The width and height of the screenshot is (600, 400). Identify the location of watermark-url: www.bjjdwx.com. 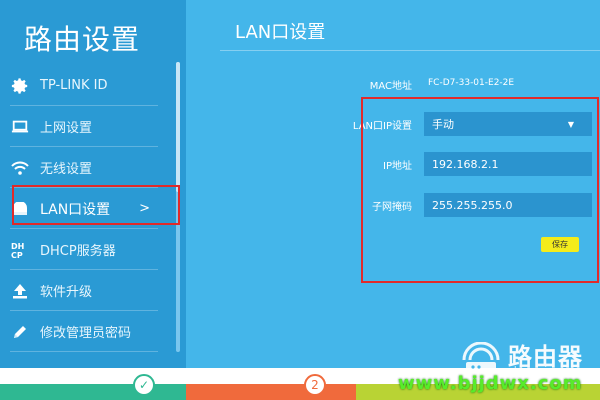
(490, 383).